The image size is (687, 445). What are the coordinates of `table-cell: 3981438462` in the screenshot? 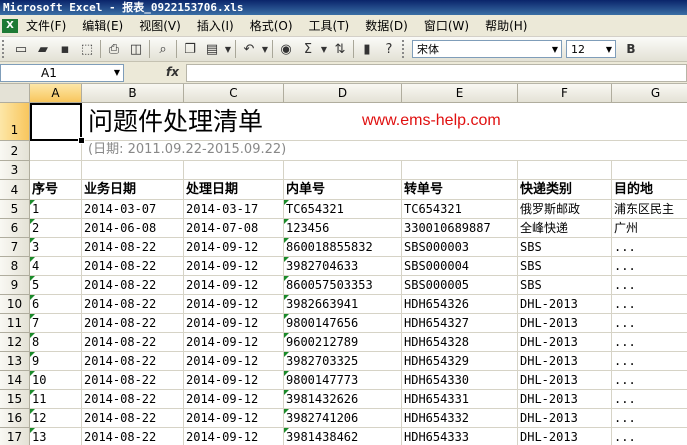 It's located at (343, 436).